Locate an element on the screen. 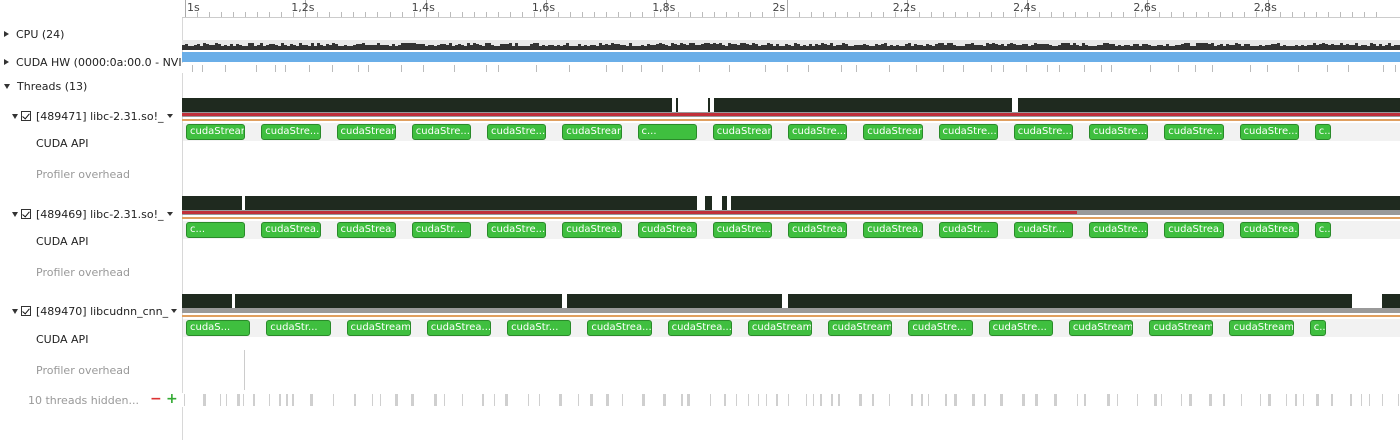 This screenshot has height=440, width=1400. thread-row-489471: [489471] libc-2.31.so!_ is located at coordinates (103, 116).